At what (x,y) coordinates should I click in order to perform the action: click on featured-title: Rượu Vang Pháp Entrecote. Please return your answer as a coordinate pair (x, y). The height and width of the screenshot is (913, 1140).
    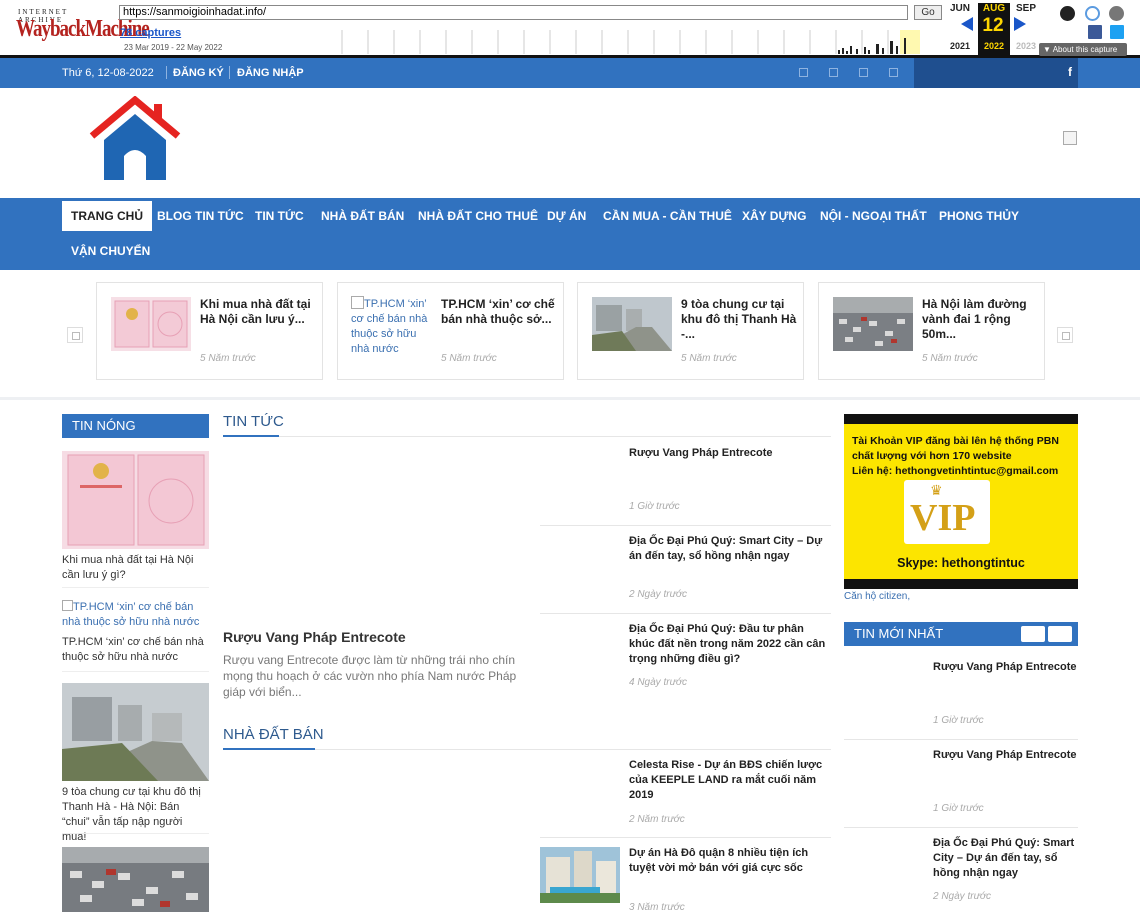
    Looking at the image, I should click on (314, 637).